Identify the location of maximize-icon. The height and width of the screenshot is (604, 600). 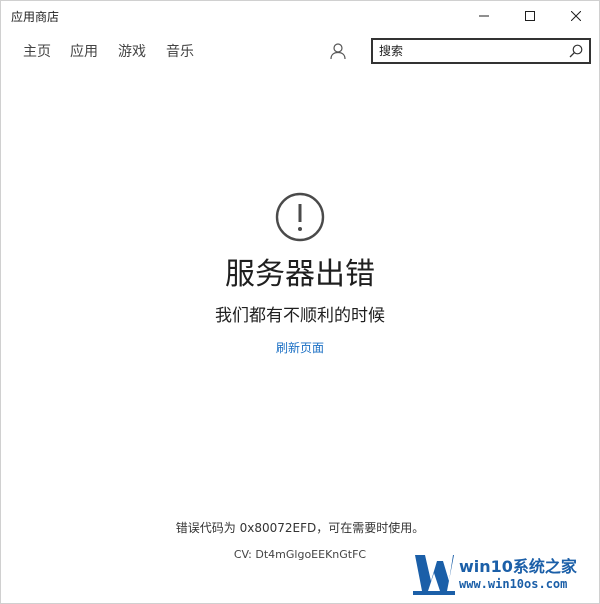
(530, 16).